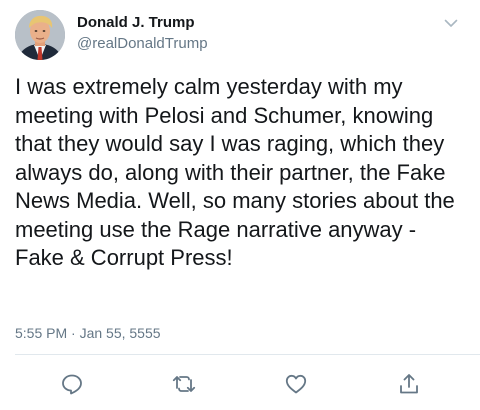 Image resolution: width=480 pixels, height=410 pixels. What do you see at coordinates (247, 354) in the screenshot?
I see `divider` at bounding box center [247, 354].